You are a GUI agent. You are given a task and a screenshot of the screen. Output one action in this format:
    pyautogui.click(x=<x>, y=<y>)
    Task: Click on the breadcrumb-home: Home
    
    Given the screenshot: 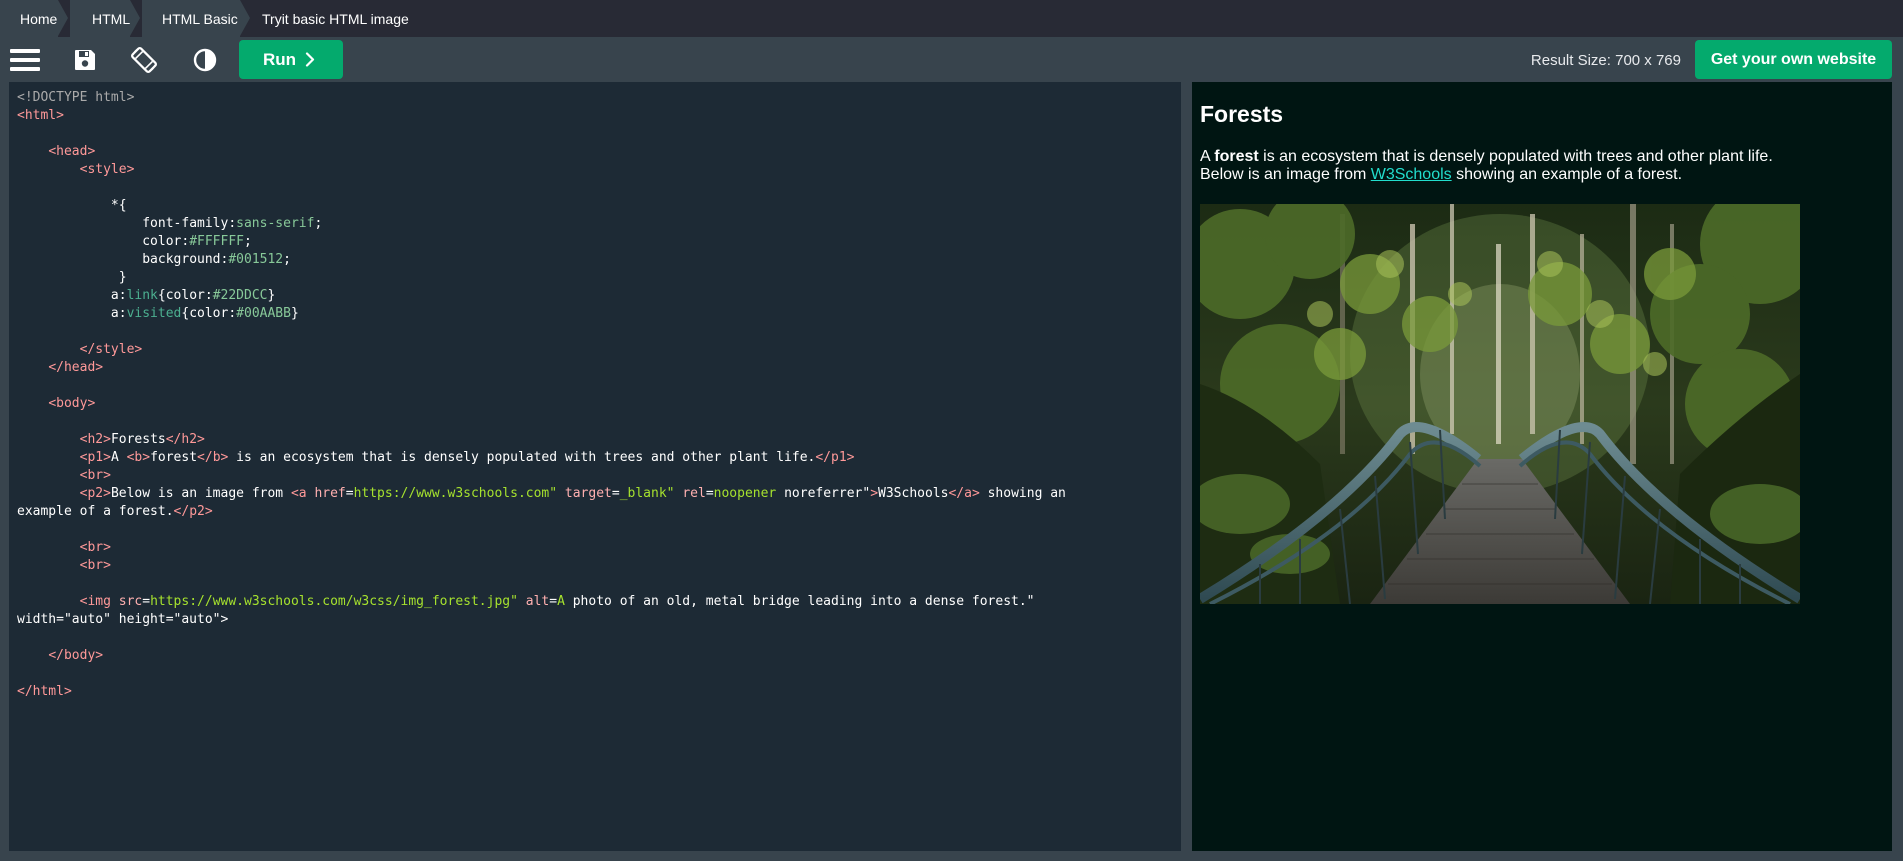 What is the action you would take?
    pyautogui.click(x=35, y=18)
    